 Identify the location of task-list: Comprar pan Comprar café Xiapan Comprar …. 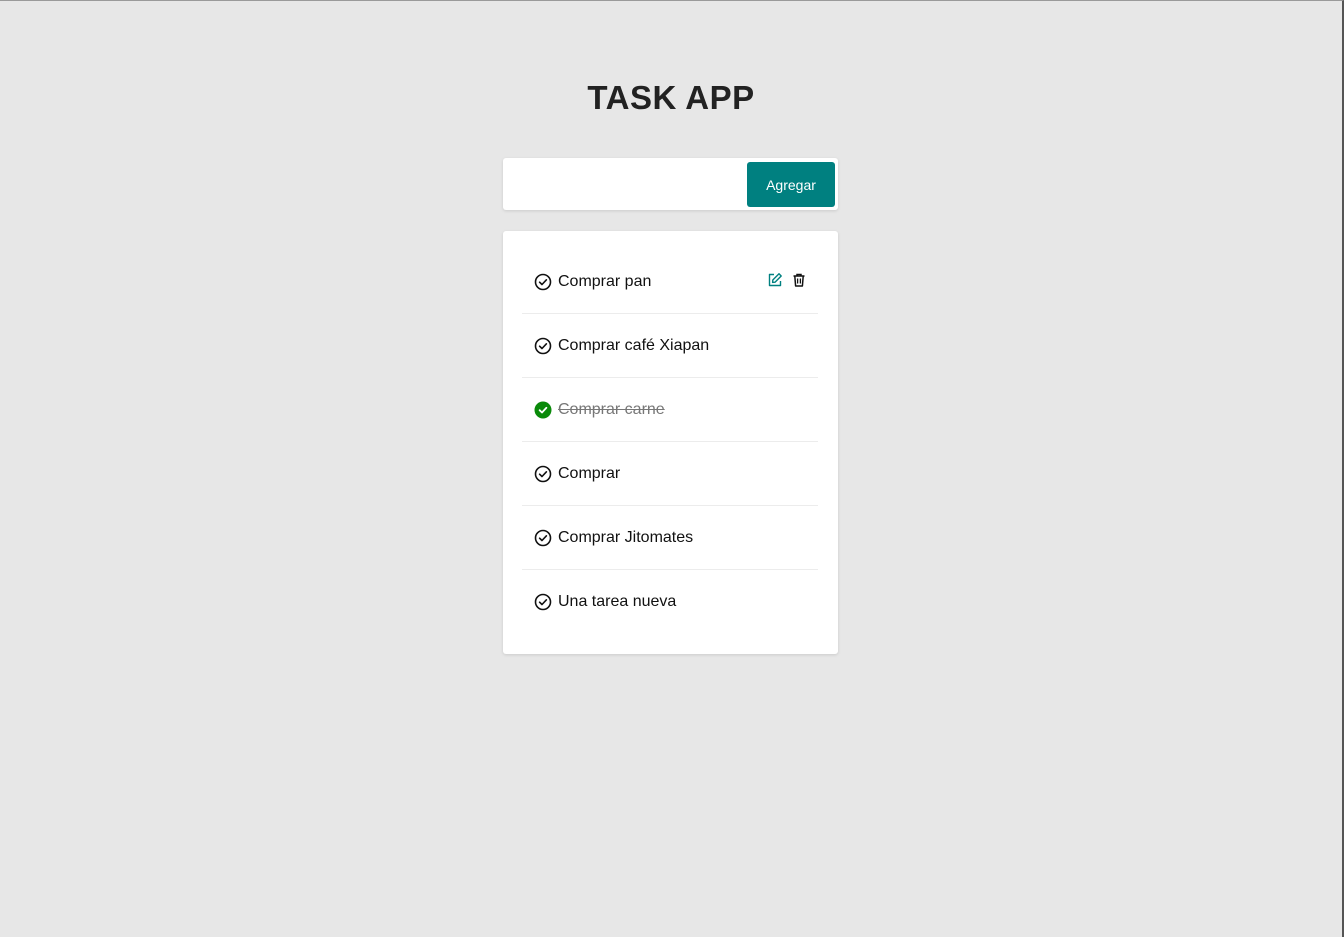
(670, 442).